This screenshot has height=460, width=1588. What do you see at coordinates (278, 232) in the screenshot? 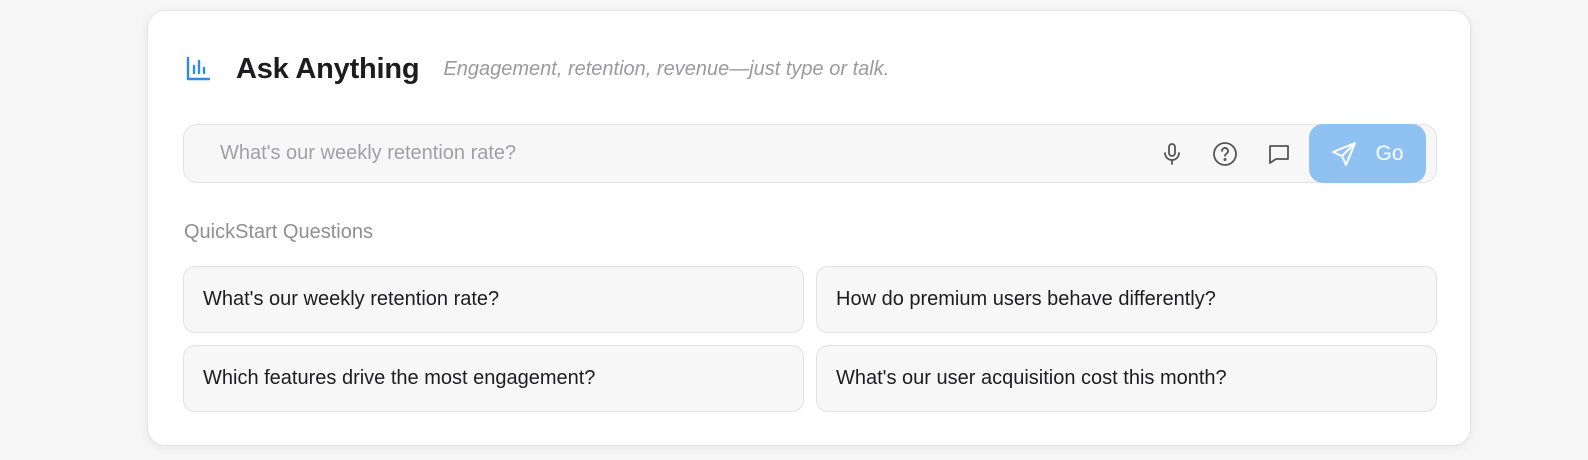
I see `quickstart-heading: QuickStart Questions` at bounding box center [278, 232].